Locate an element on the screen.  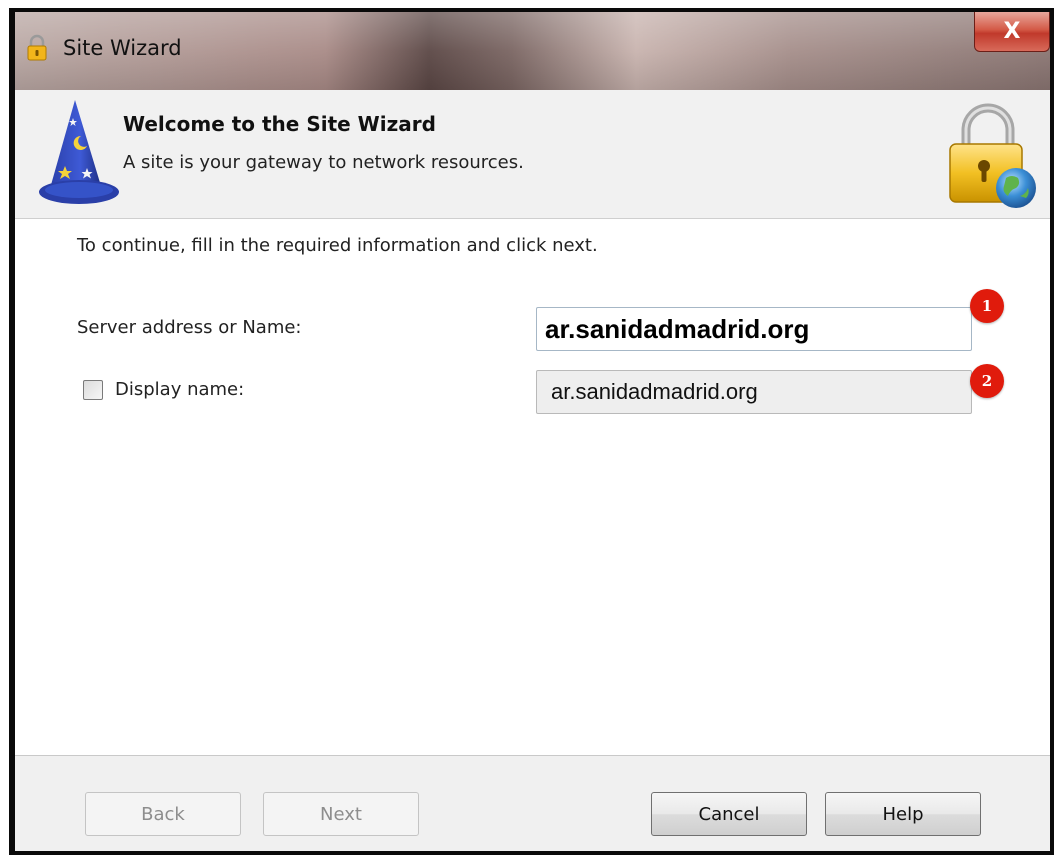
title-bar: Site Wizard X is located at coordinates (532, 51).